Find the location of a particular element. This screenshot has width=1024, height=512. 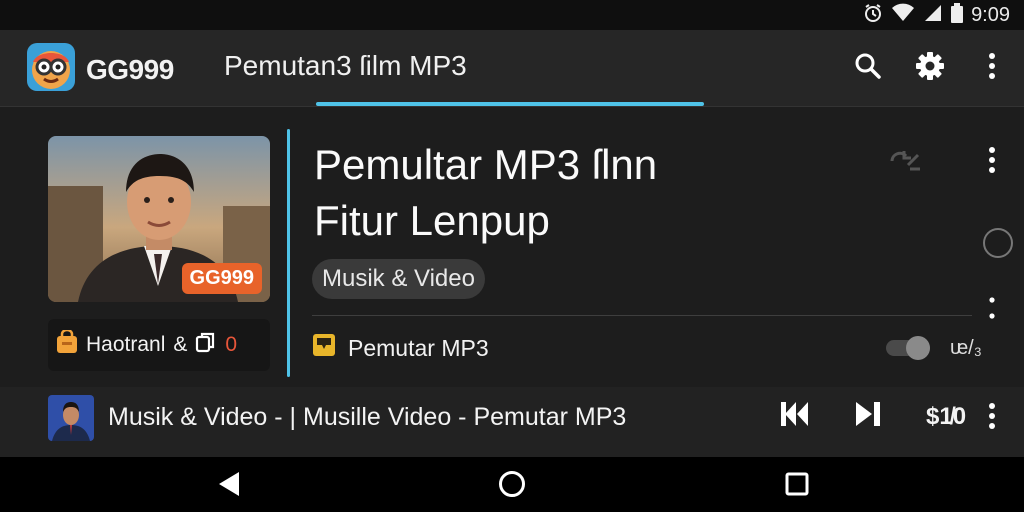

meta-count: 0 is located at coordinates (231, 344).